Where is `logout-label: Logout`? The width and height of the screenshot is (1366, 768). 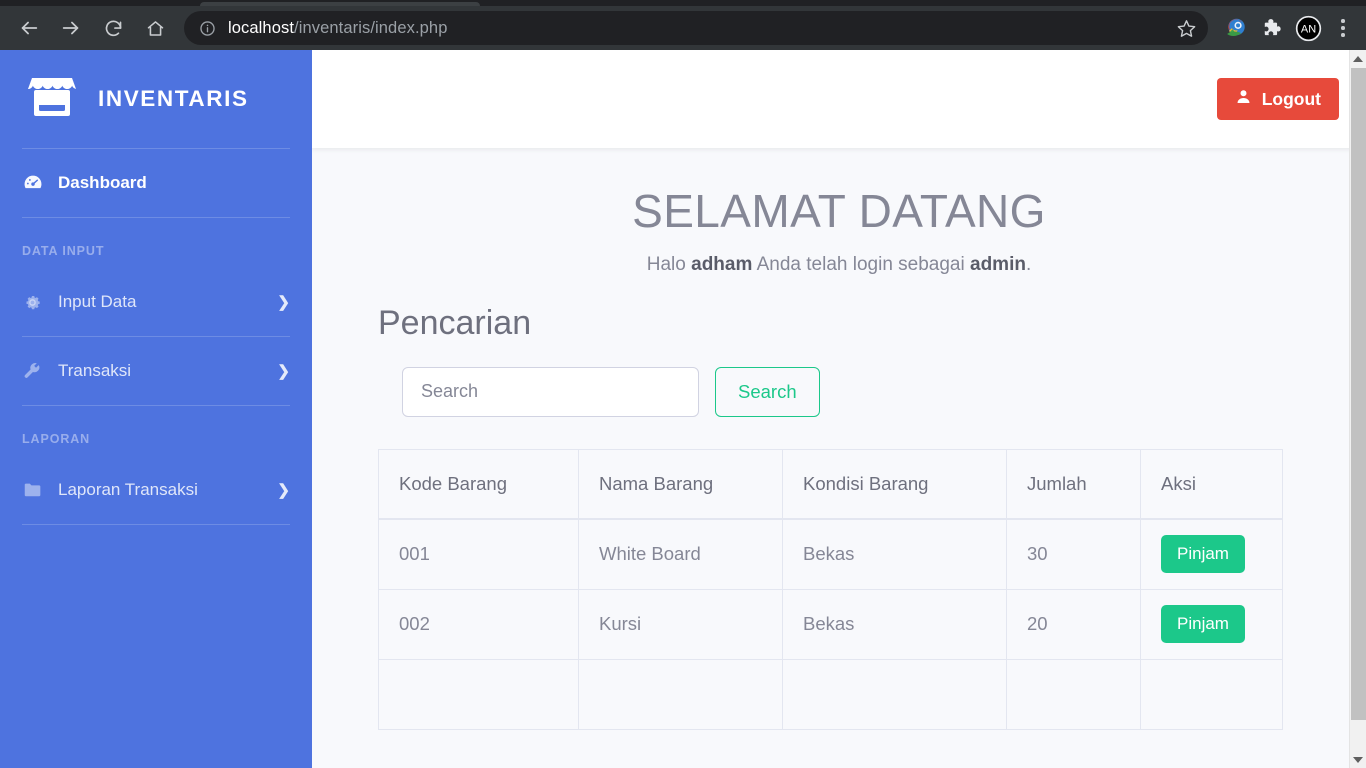 logout-label: Logout is located at coordinates (1291, 98).